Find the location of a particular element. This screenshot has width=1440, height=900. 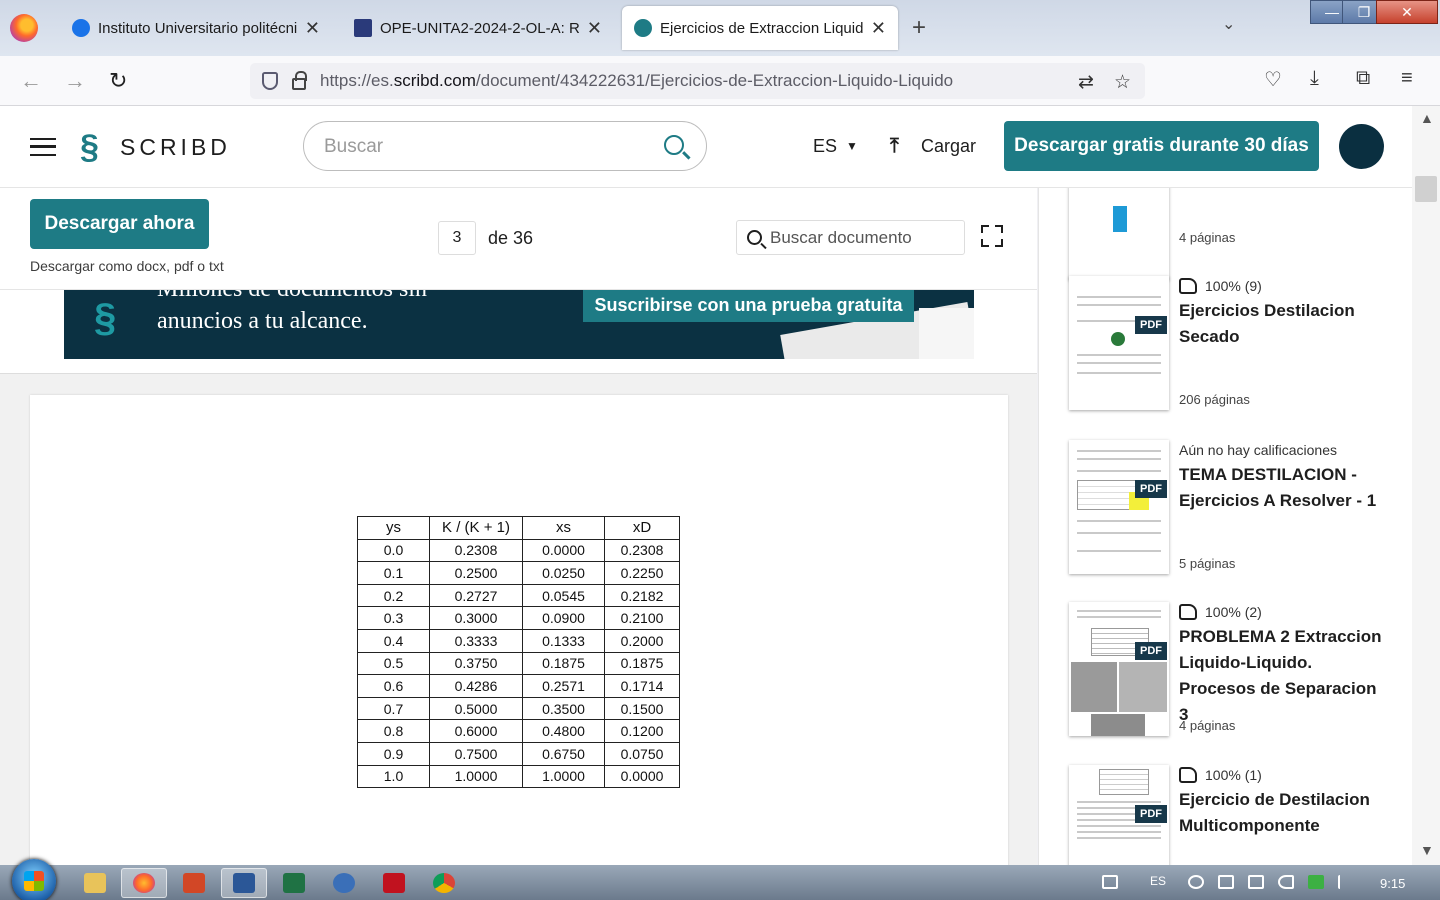

firefox-icon is located at coordinates (24, 28).